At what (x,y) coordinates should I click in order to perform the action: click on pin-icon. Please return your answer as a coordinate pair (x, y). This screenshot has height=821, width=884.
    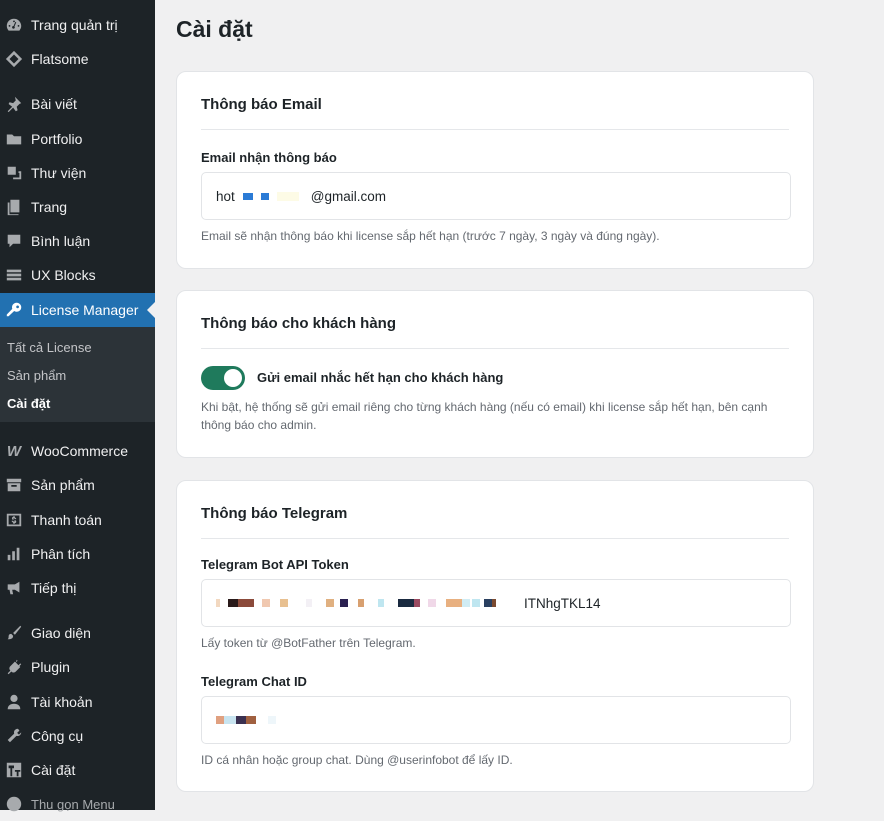
    Looking at the image, I should click on (14, 104).